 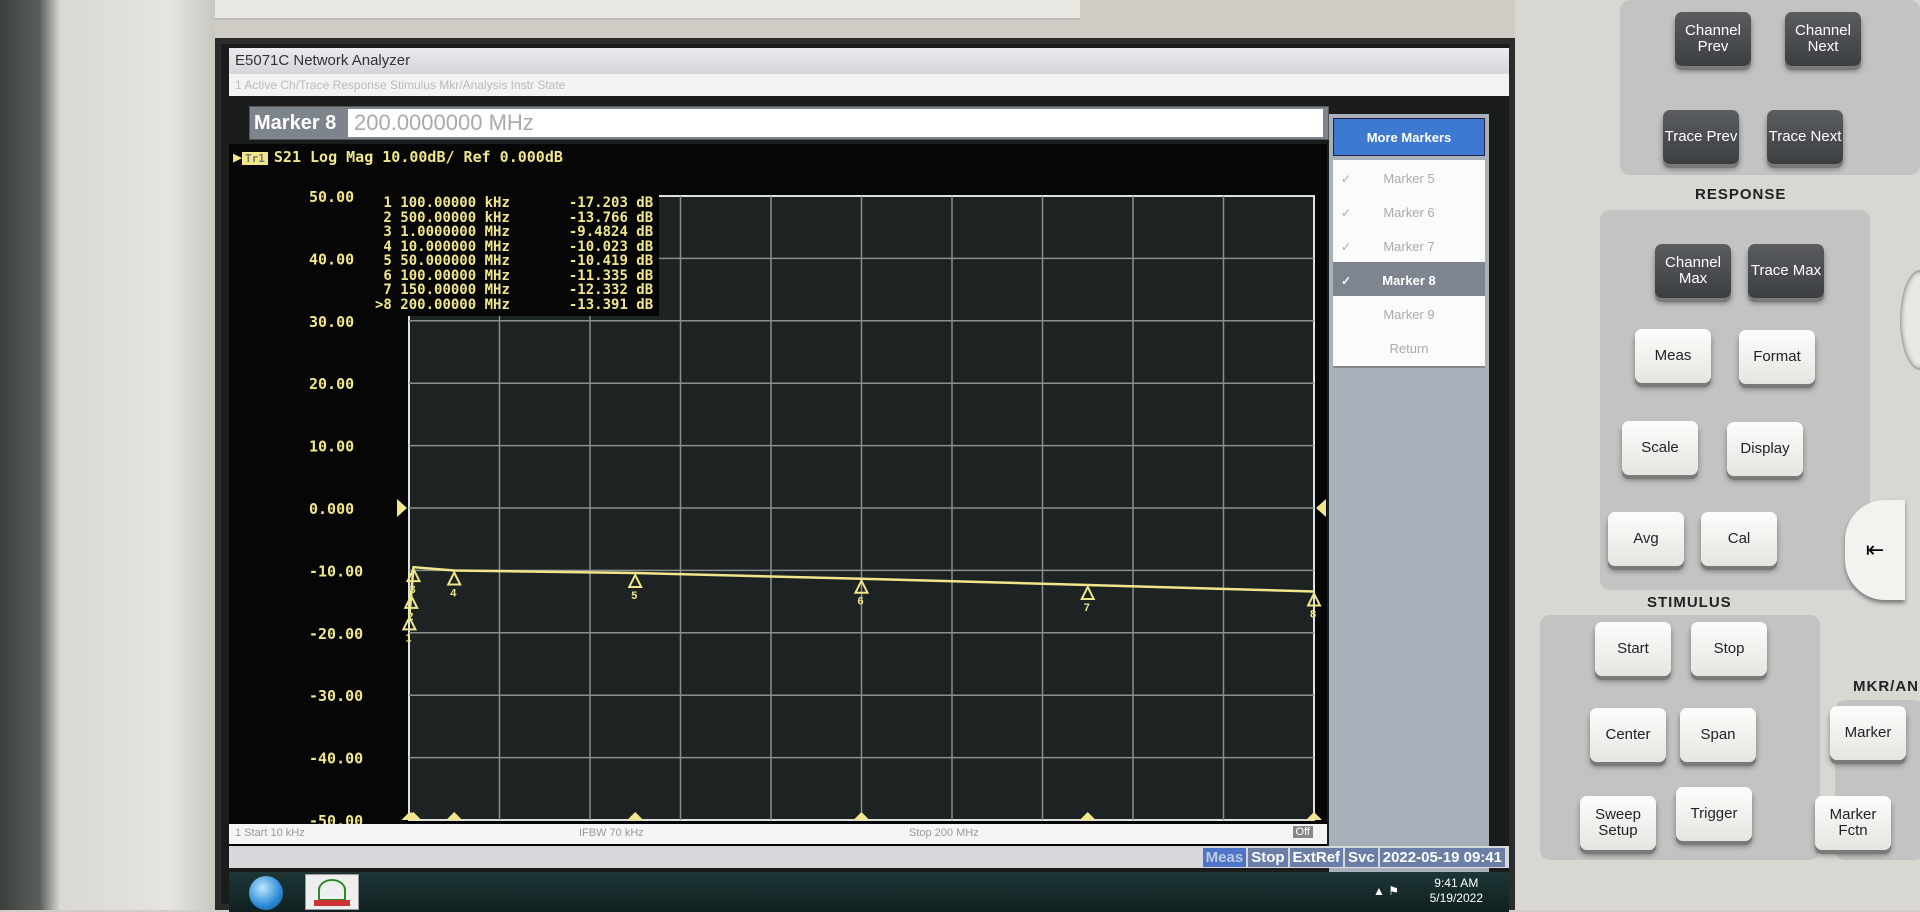 I want to click on y-tick-label: -10.00, so click(x=336, y=571).